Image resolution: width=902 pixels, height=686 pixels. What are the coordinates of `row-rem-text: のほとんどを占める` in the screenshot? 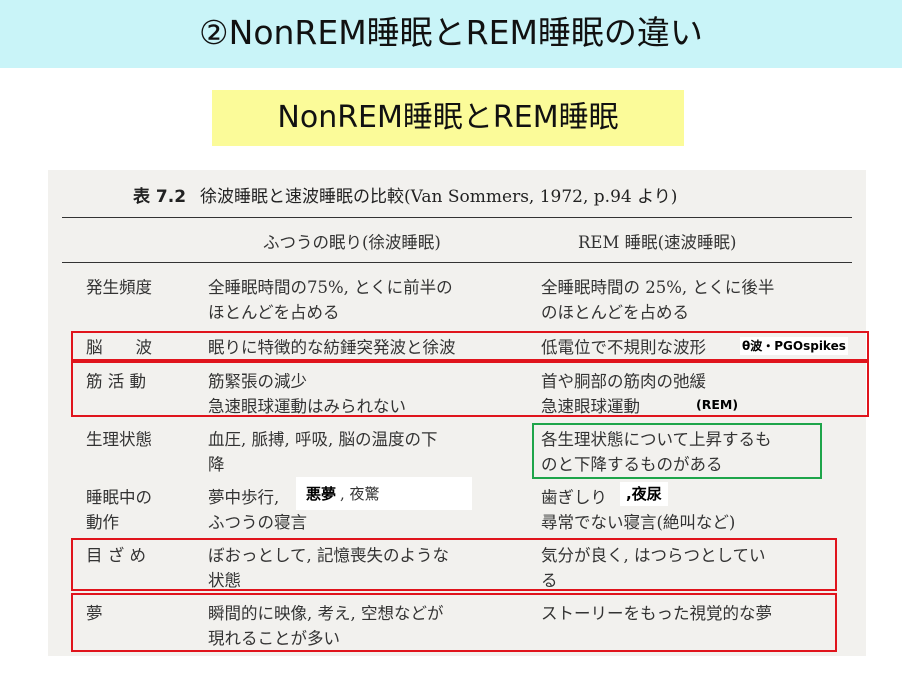 It's located at (615, 312).